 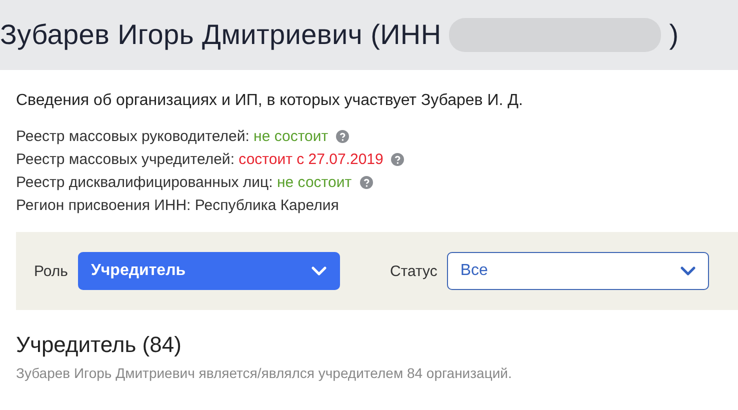 What do you see at coordinates (184, 182) in the screenshot?
I see `registry-line: Реестр дисквалифицированных лиц: не состоит` at bounding box center [184, 182].